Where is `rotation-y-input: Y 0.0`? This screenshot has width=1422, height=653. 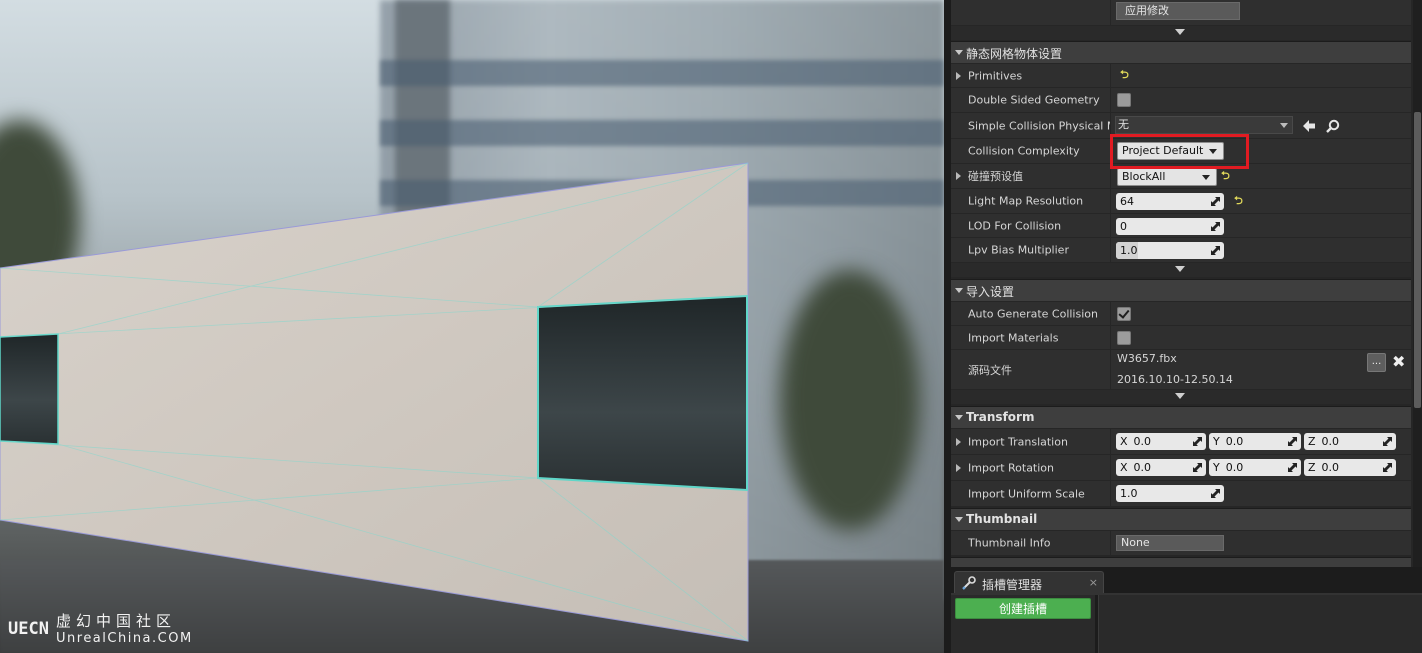
rotation-y-input: Y 0.0 is located at coordinates (1255, 467).